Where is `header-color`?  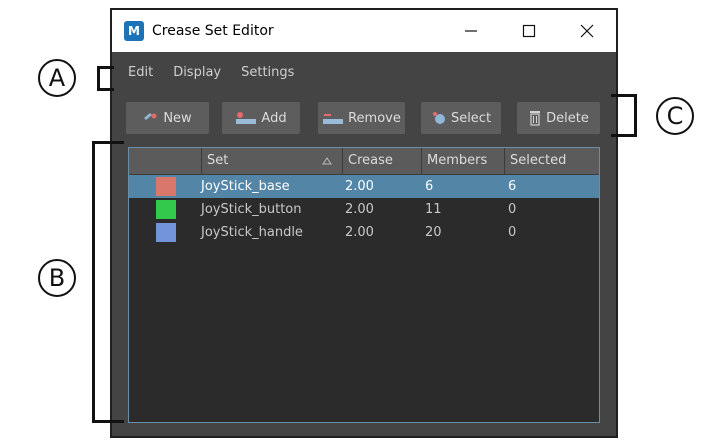
header-color is located at coordinates (165, 161).